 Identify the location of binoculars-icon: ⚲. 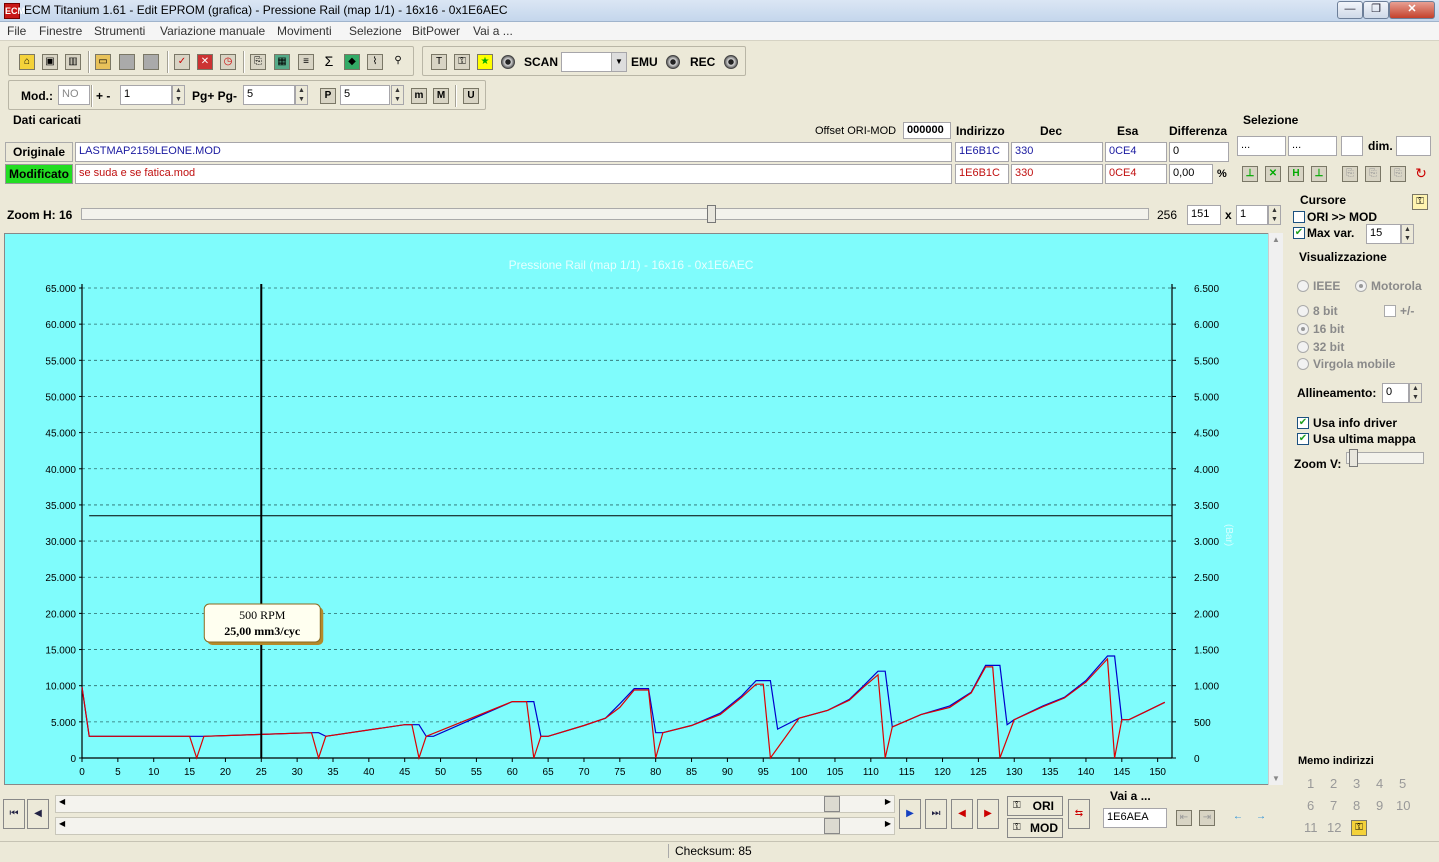
(398, 62).